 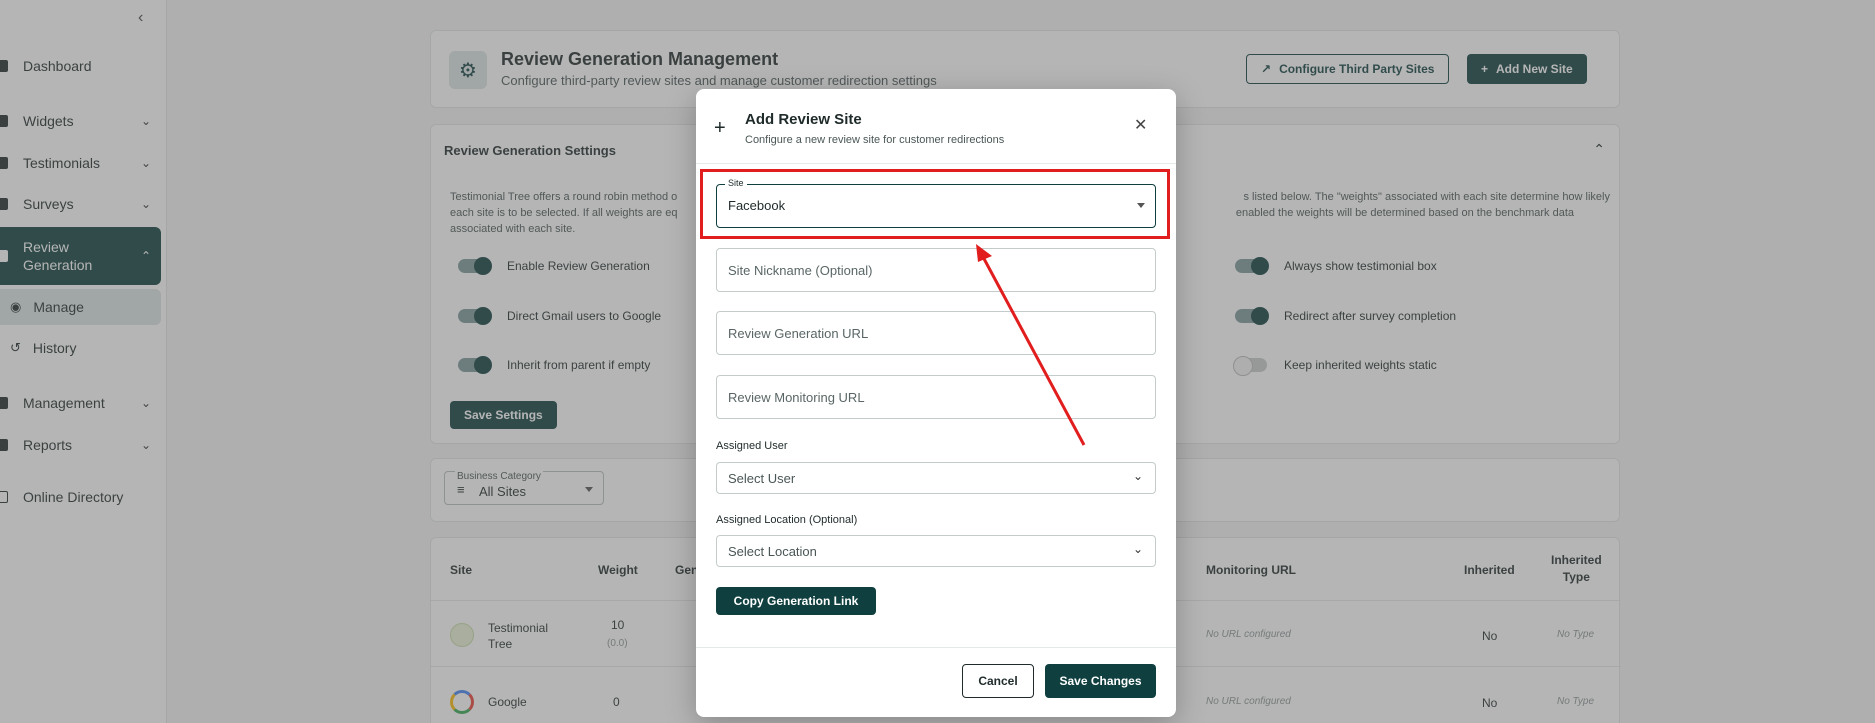 What do you see at coordinates (1141, 205) in the screenshot?
I see `caret-down-icon` at bounding box center [1141, 205].